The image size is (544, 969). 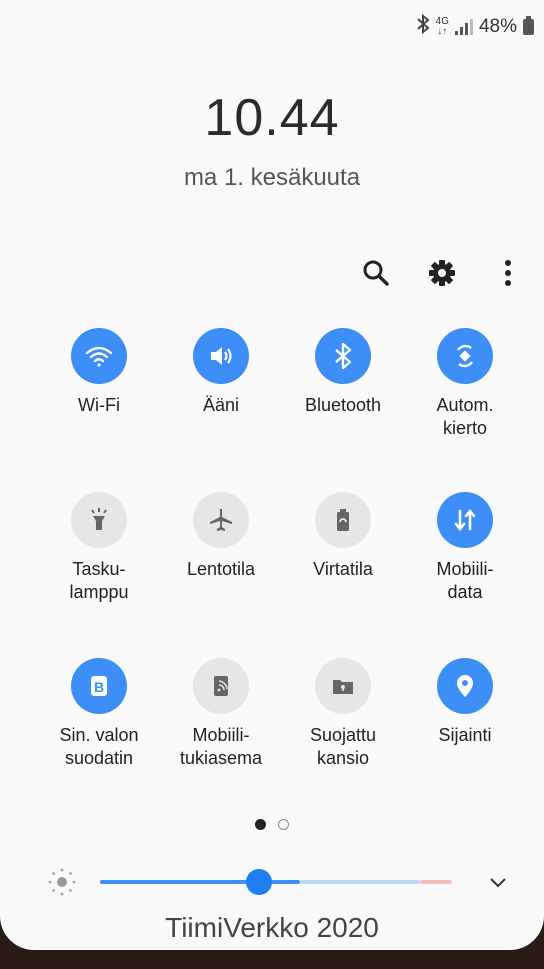 What do you see at coordinates (283, 824) in the screenshot?
I see `page-dot` at bounding box center [283, 824].